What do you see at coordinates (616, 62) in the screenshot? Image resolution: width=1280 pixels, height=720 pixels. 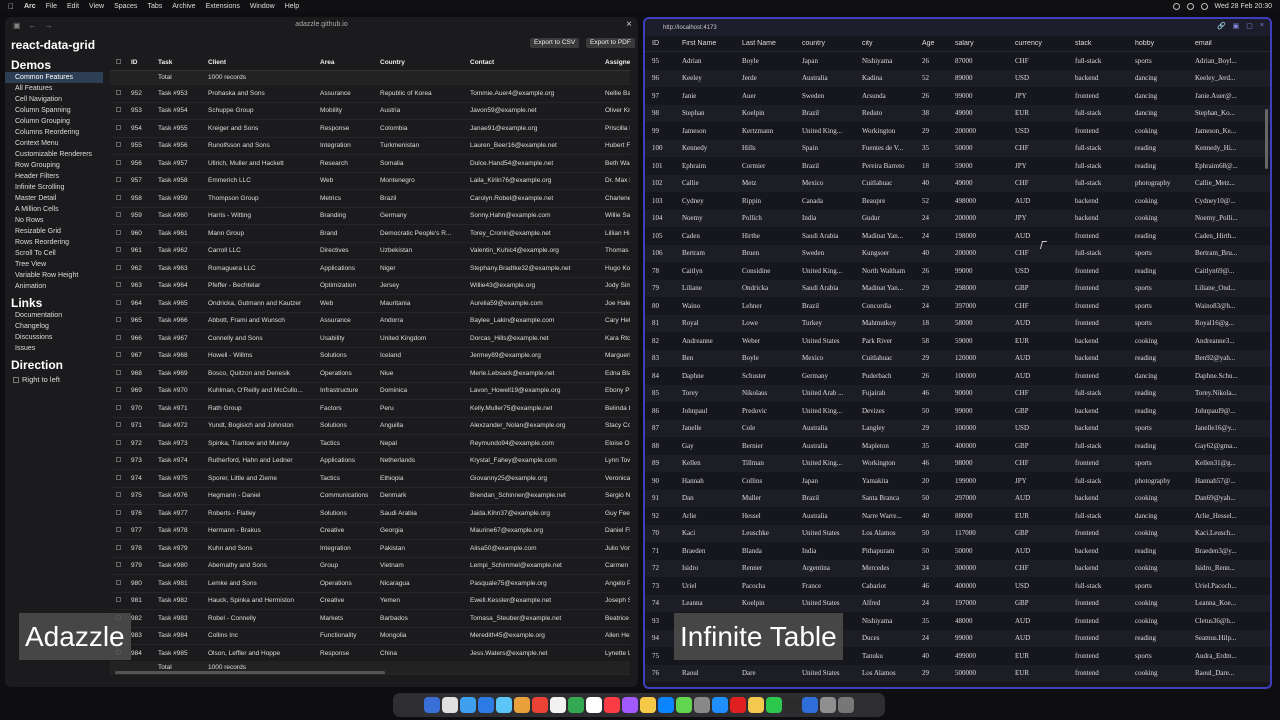 I see `column-header-assignee: Assignee` at bounding box center [616, 62].